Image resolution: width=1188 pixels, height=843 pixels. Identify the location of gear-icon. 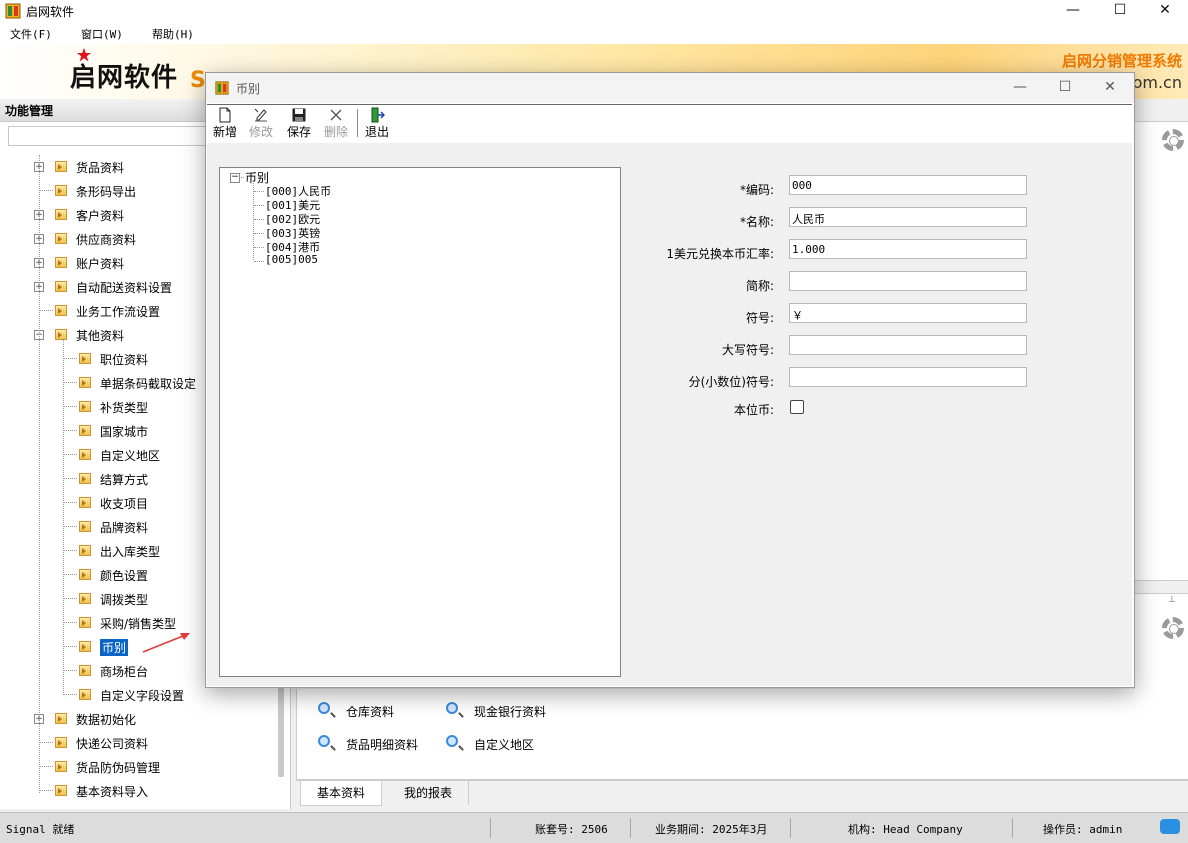
(1173, 140).